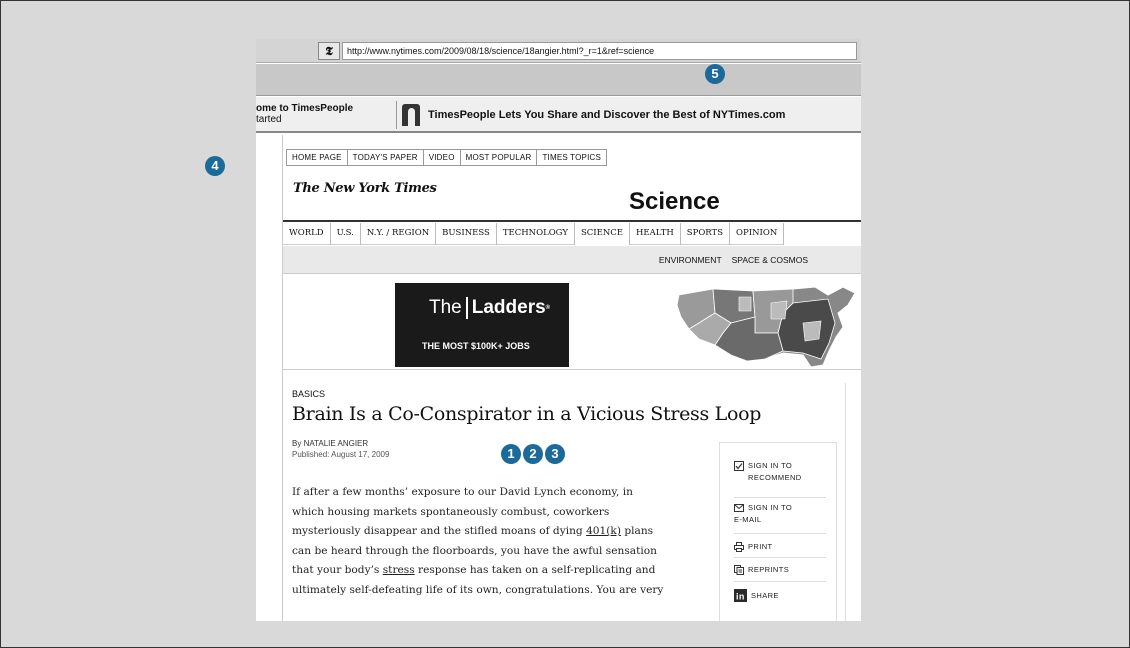 The image size is (1130, 648). Describe the element at coordinates (508, 307) in the screenshot. I see `ad-brand-name: Ladders` at that location.